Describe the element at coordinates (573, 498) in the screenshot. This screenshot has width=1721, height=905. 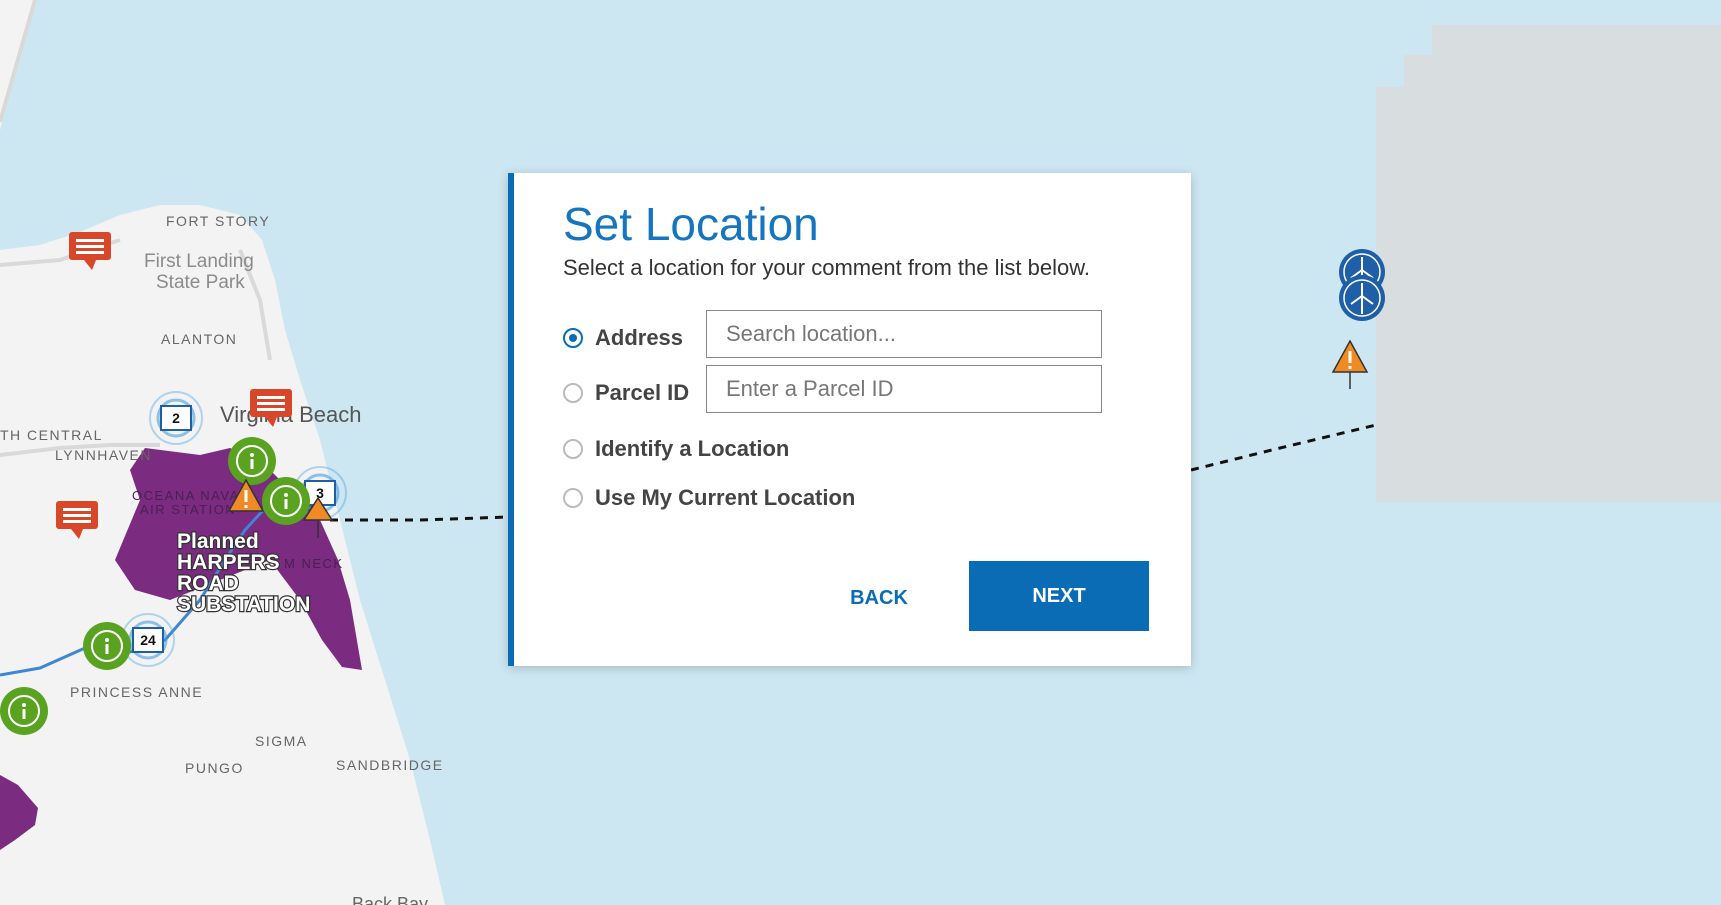
I see `current-location-radio` at that location.